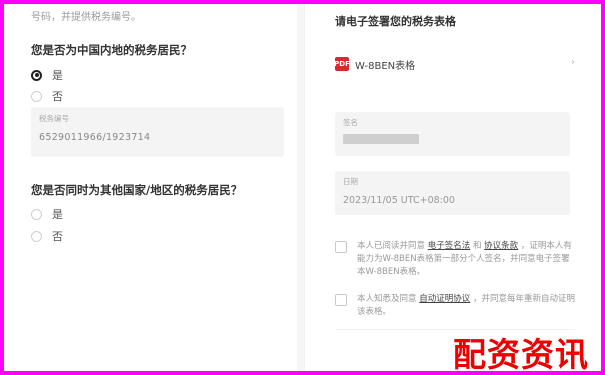 The height and width of the screenshot is (375, 605). What do you see at coordinates (350, 122) in the screenshot?
I see `signature-label: 签名` at bounding box center [350, 122].